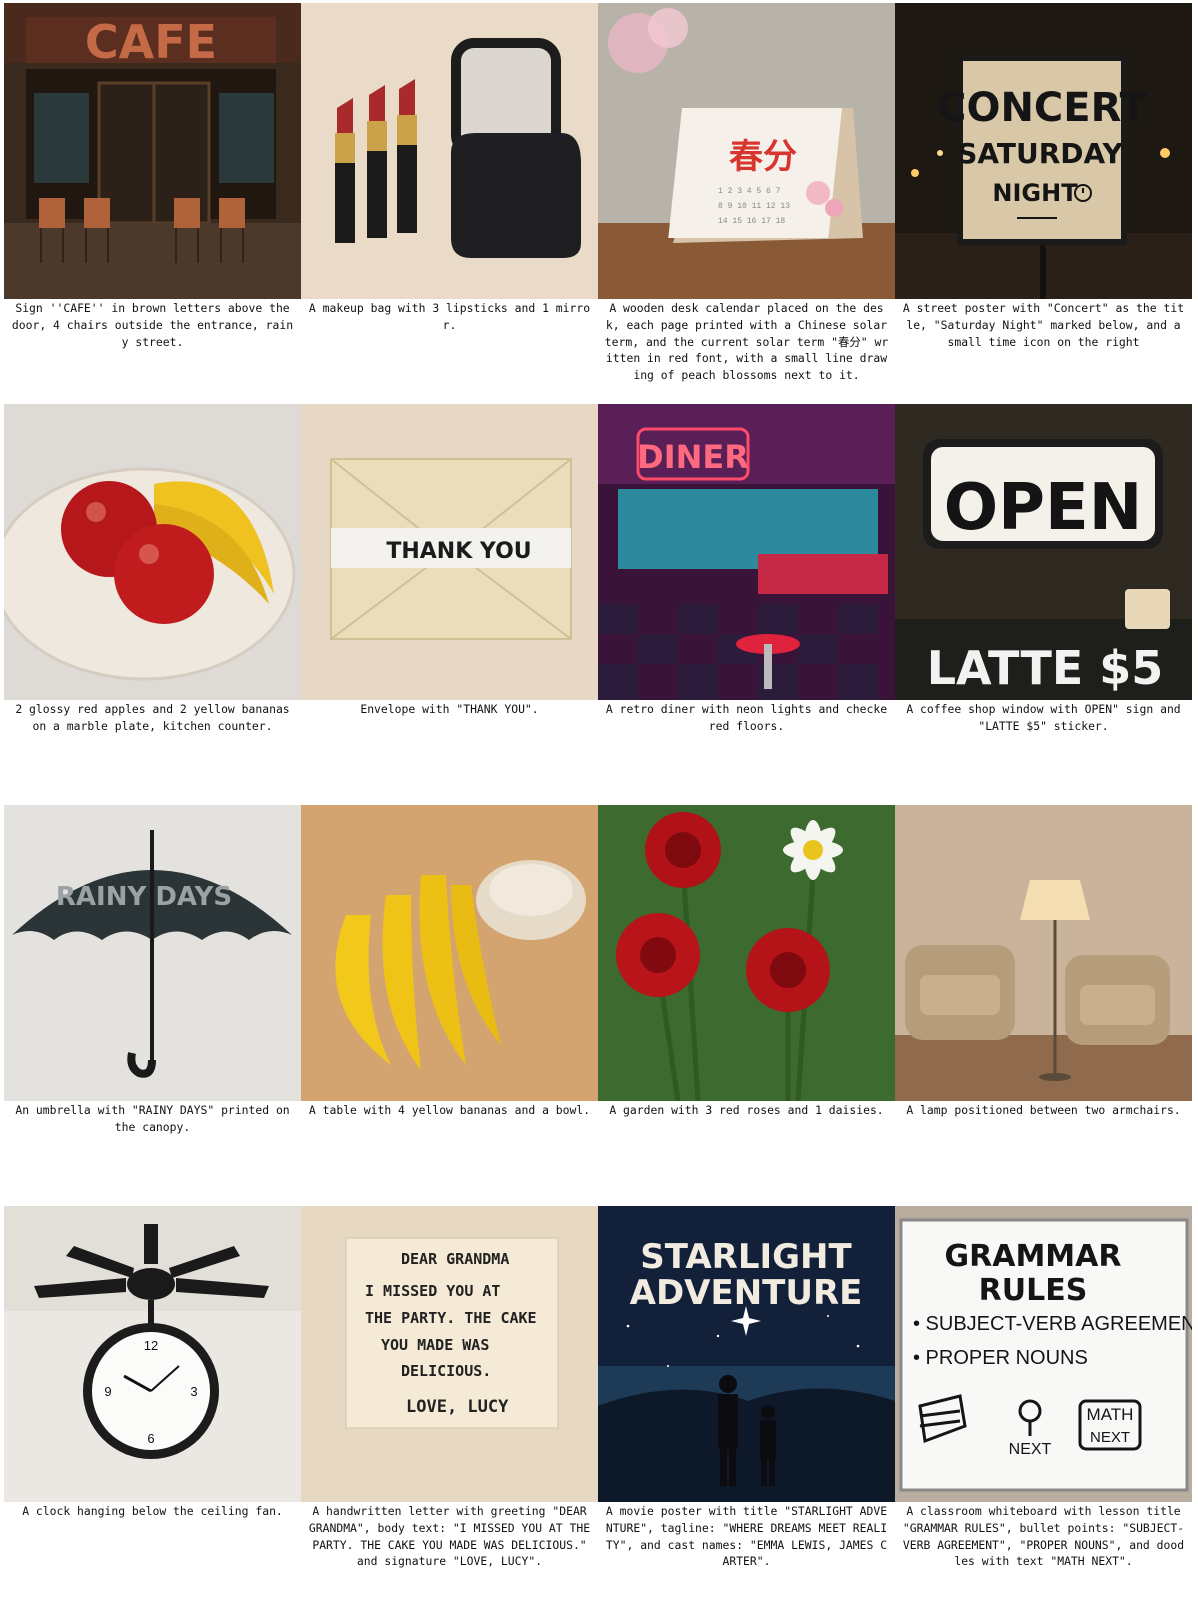  Describe the element at coordinates (449, 151) in the screenshot. I see `makeup-bag-image` at that location.